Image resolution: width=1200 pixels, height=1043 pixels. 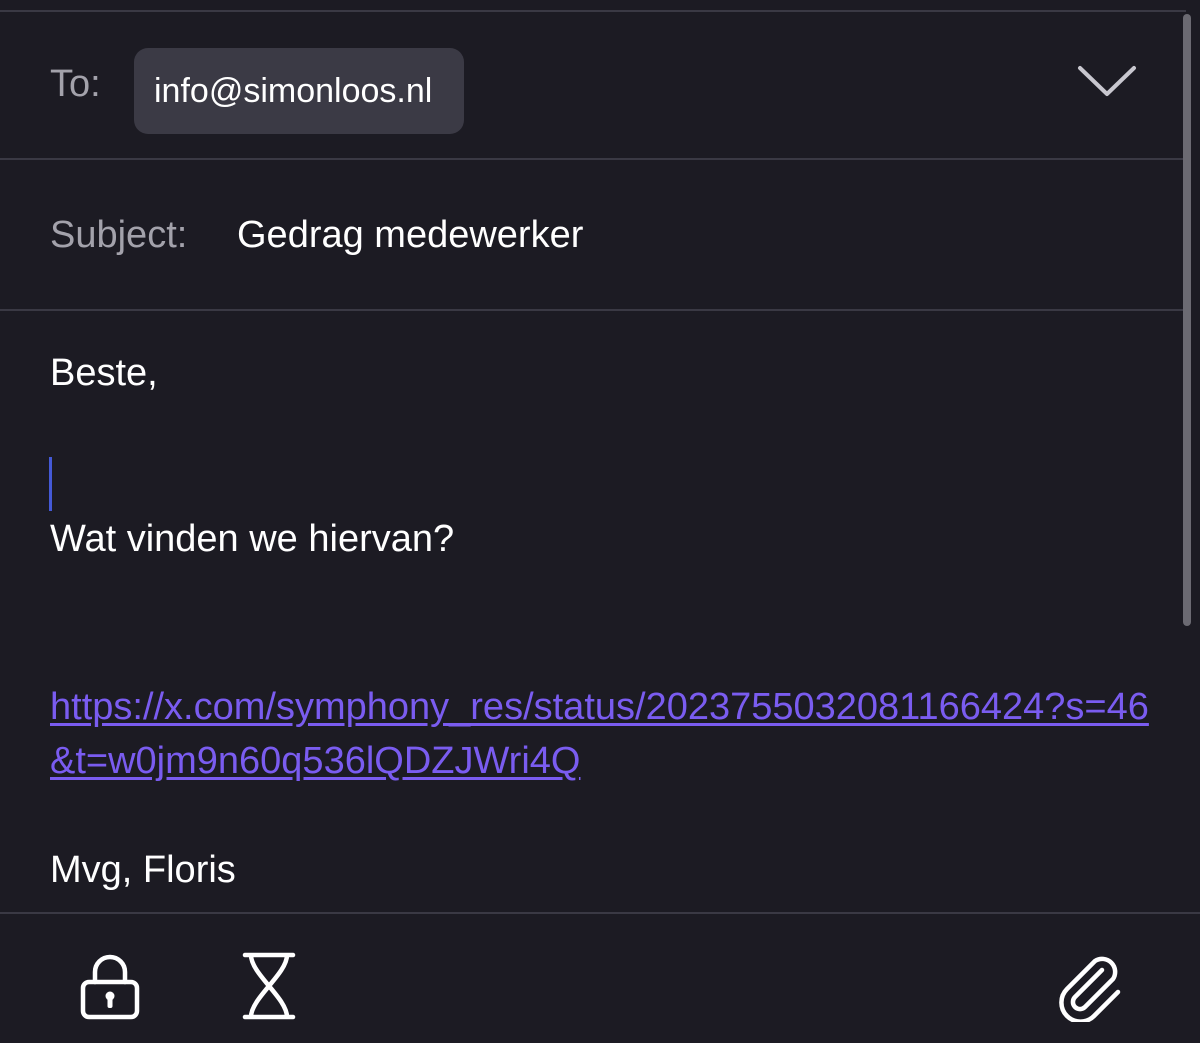 I want to click on chevron-down-icon, so click(x=1107, y=80).